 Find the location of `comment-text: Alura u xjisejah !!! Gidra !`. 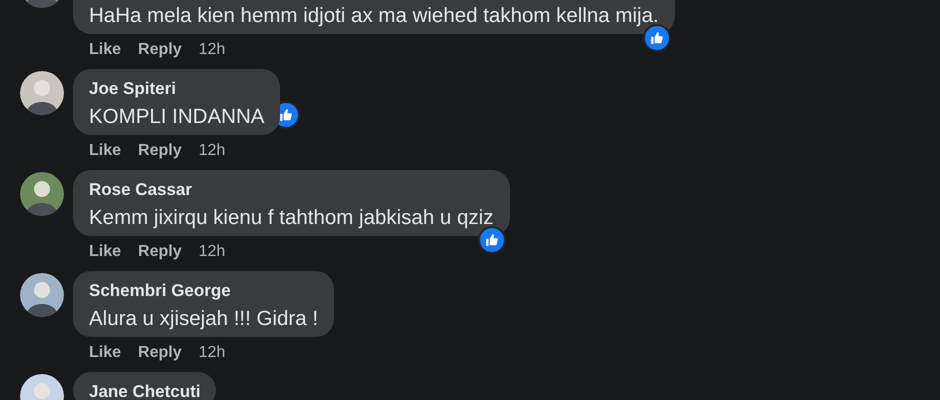

comment-text: Alura u xjisejah !!! Gidra ! is located at coordinates (203, 319).